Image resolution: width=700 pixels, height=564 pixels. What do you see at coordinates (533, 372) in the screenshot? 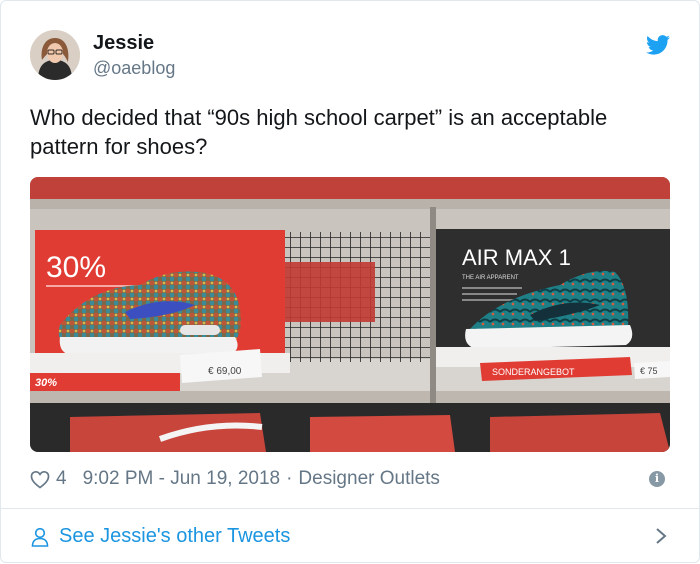
I see `right-band-label: SONDERANGEBOT` at bounding box center [533, 372].